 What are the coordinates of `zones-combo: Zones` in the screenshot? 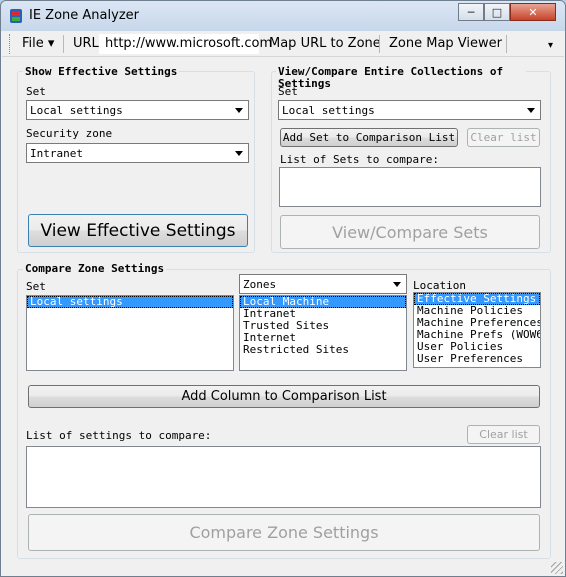 It's located at (323, 284).